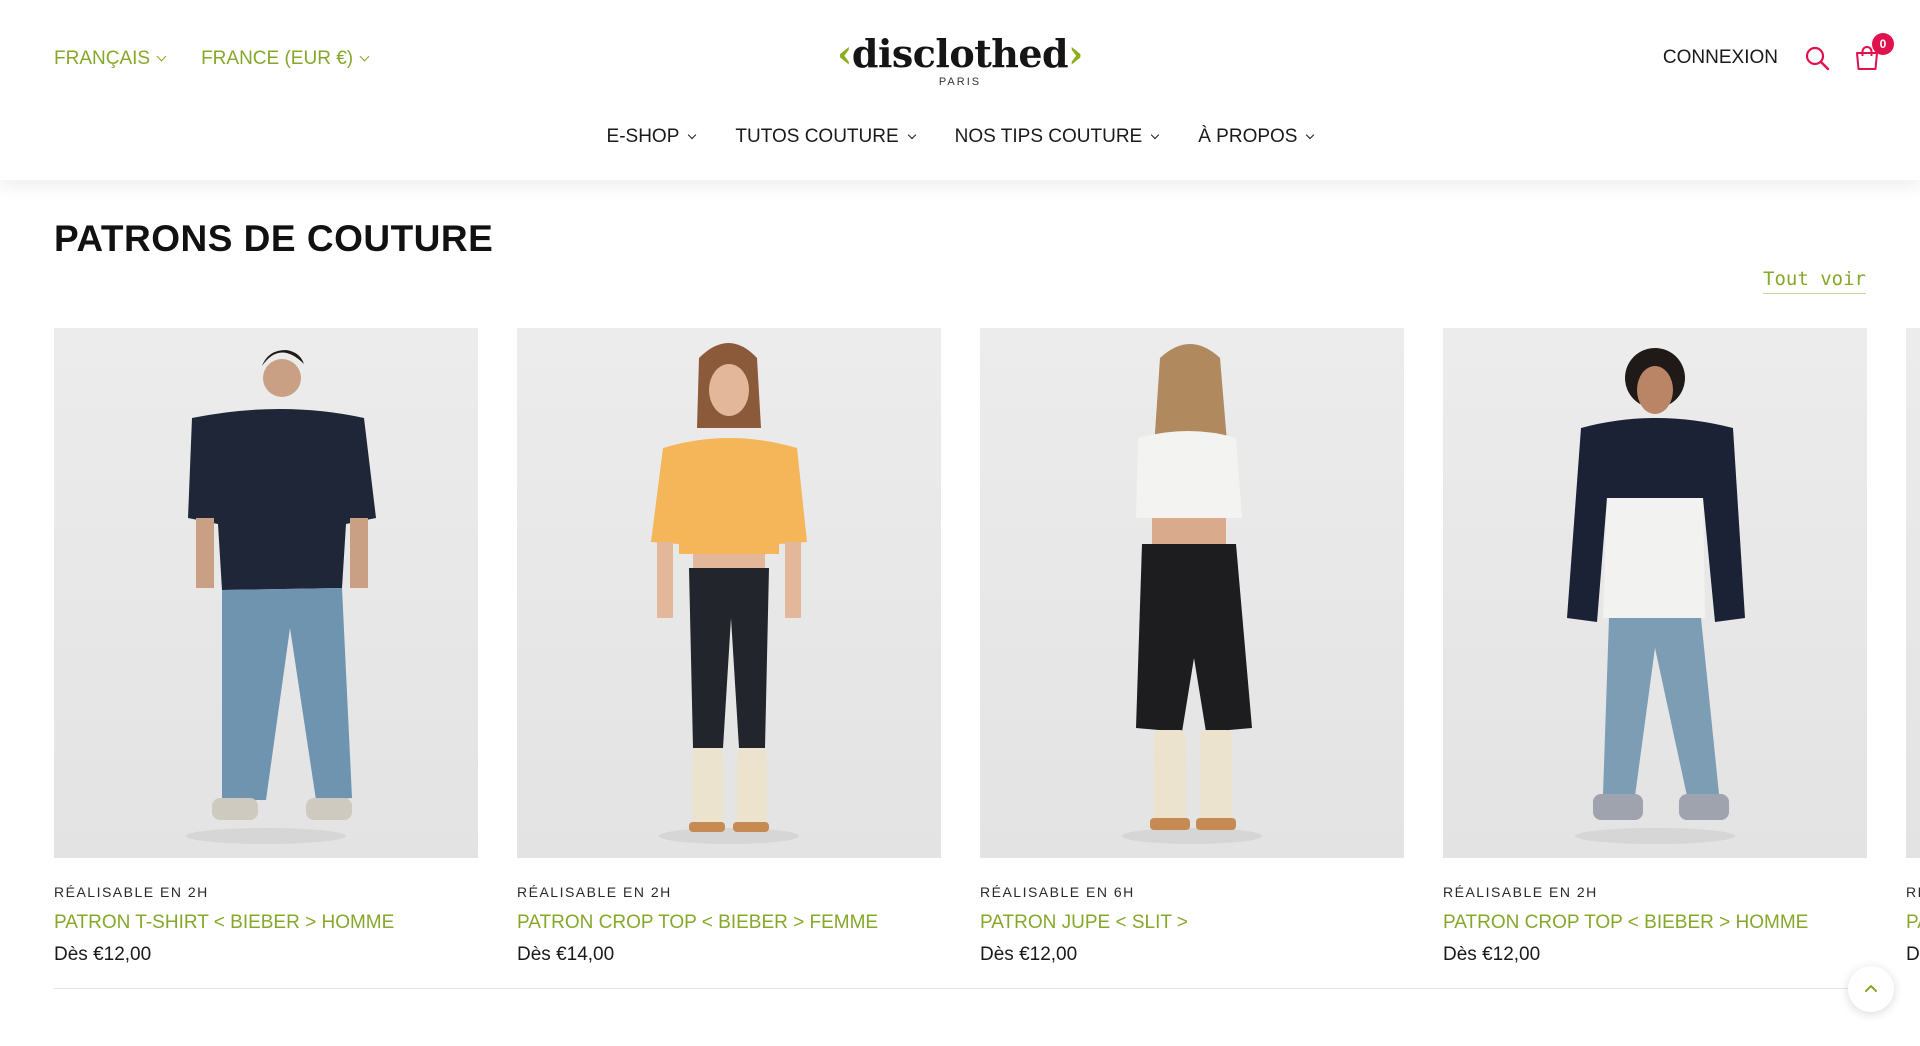 Image resolution: width=1920 pixels, height=1046 pixels. I want to click on brand-logo: ‹ disclothed › PARIS, so click(960, 60).